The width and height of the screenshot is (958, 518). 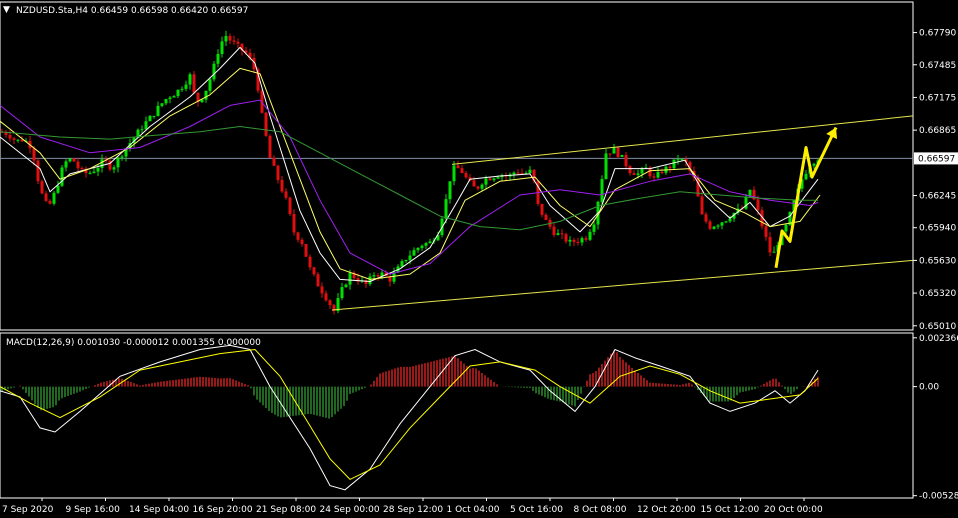 I want to click on time-tick-label: 14 Sep 04:00, so click(x=159, y=510).